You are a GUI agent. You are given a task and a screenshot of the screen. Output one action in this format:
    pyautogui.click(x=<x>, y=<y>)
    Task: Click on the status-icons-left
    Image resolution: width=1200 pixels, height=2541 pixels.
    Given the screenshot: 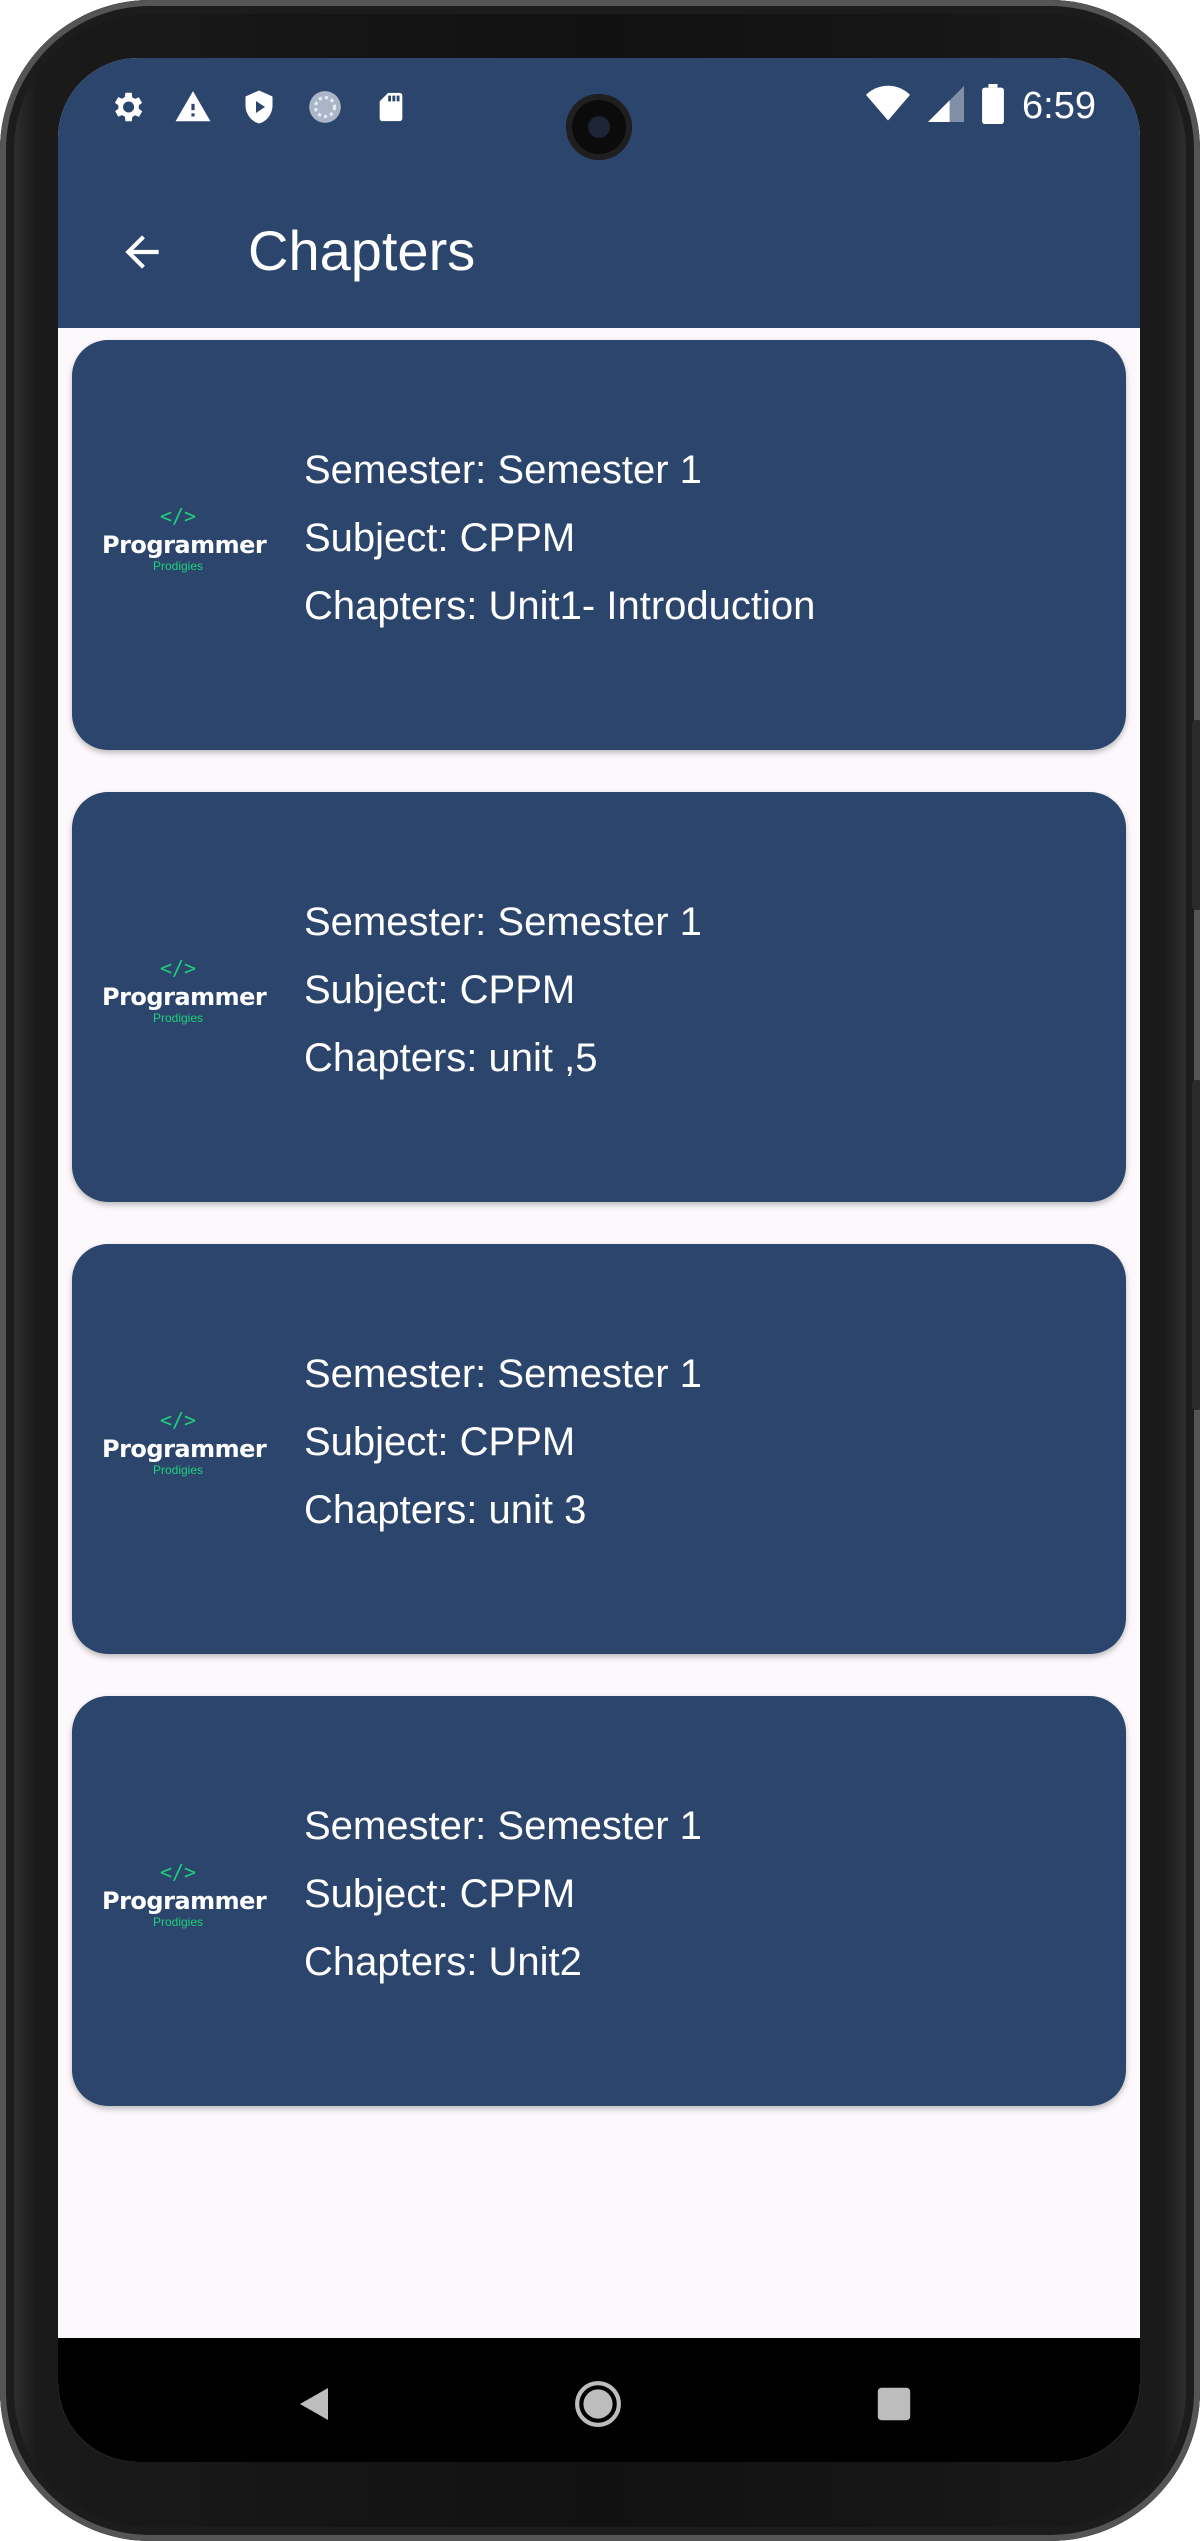 What is the action you would take?
    pyautogui.click(x=259, y=107)
    